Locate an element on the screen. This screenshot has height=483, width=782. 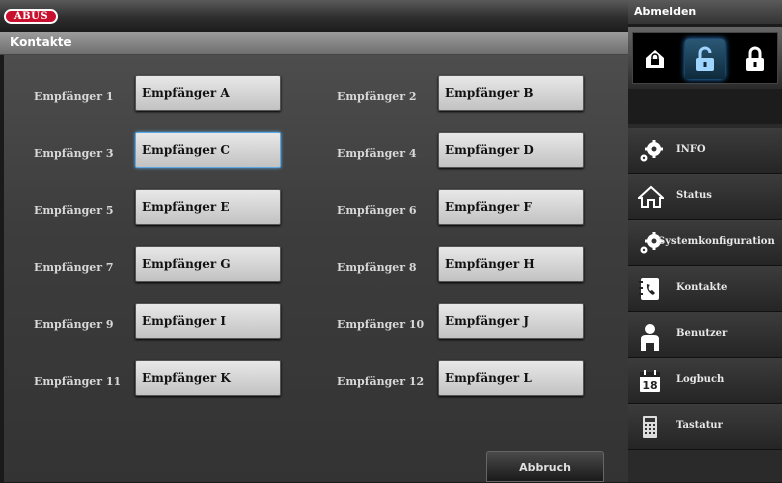
nav-label-benutzer: Benutzer is located at coordinates (702, 333).